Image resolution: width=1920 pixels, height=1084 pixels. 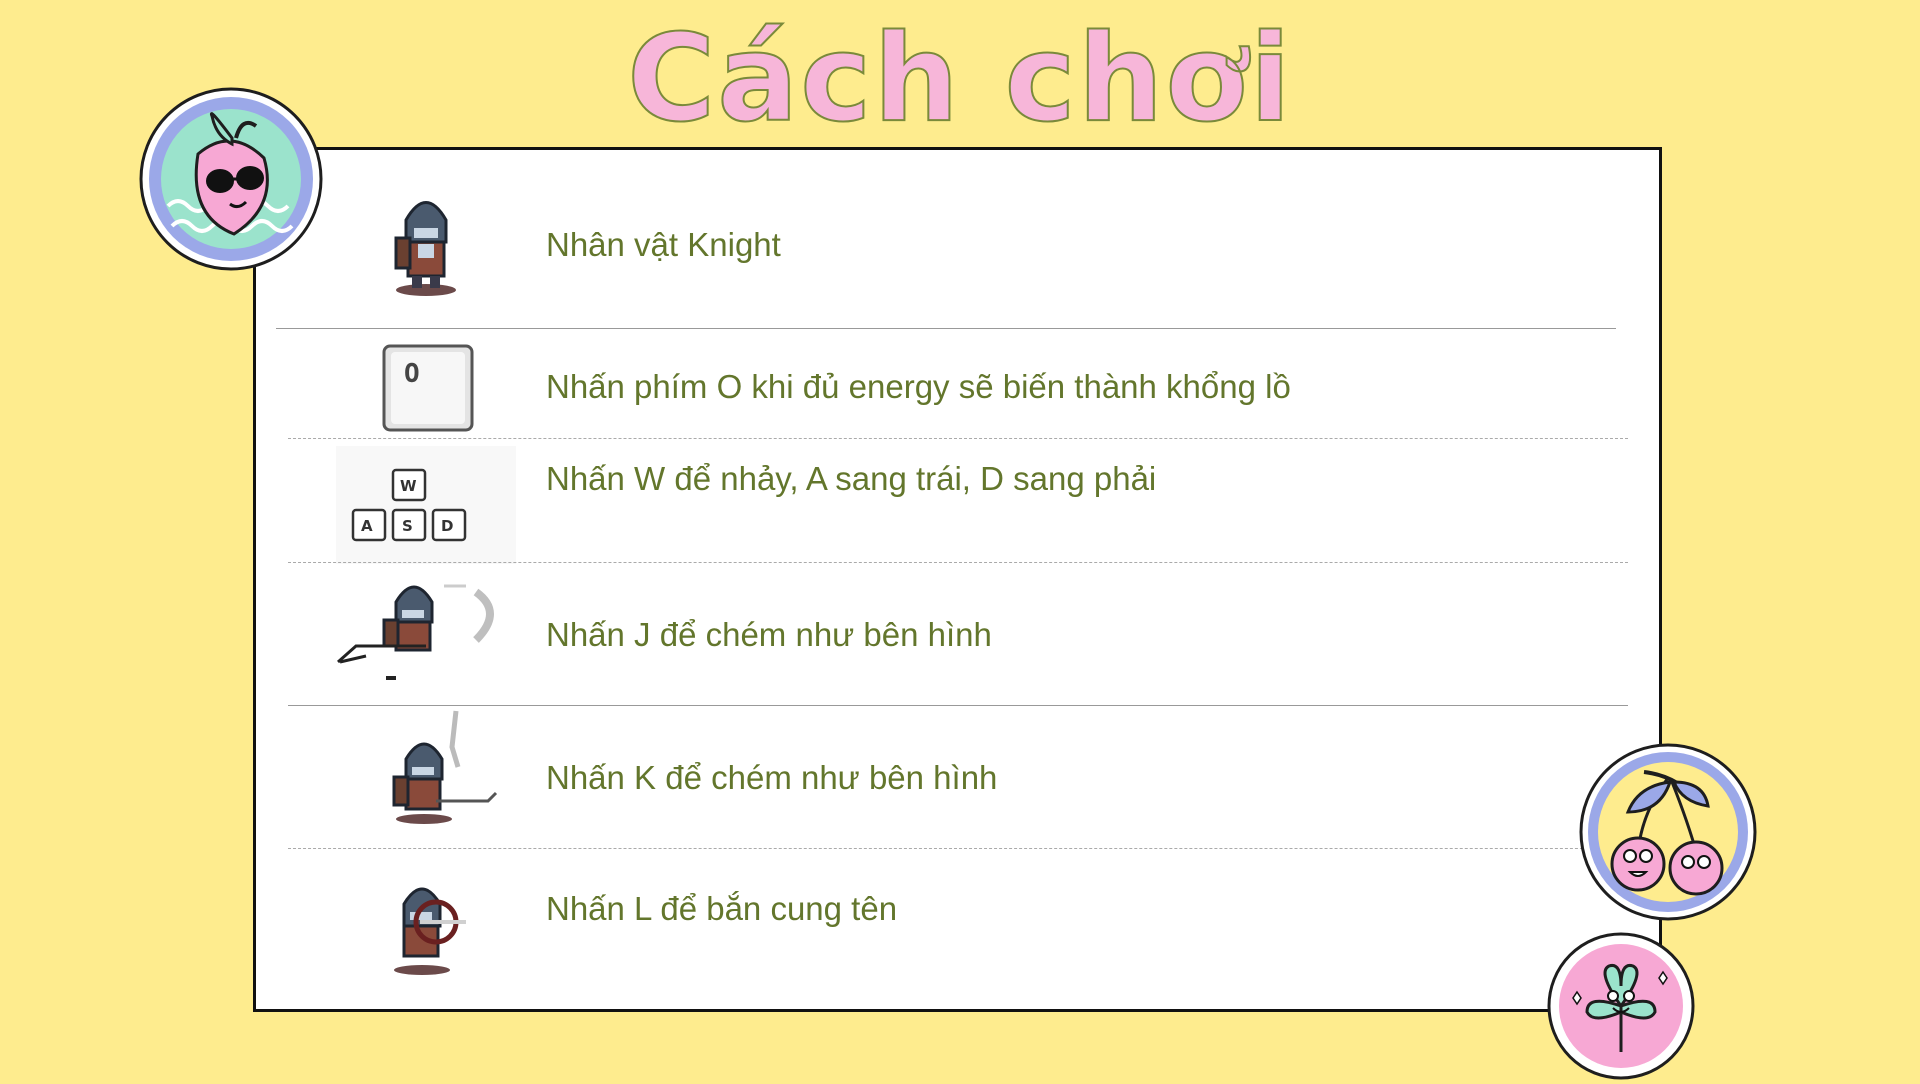 What do you see at coordinates (408, 486) in the screenshot?
I see `w-key-glyph: W` at bounding box center [408, 486].